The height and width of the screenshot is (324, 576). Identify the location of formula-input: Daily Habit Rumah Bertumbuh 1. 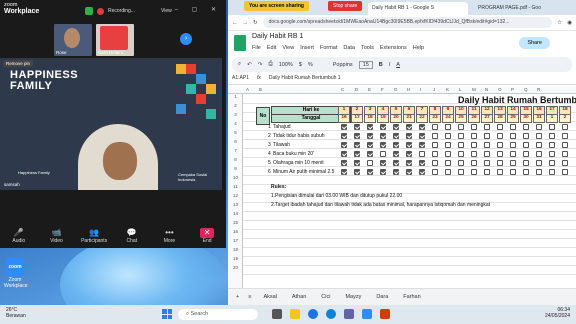
(305, 78).